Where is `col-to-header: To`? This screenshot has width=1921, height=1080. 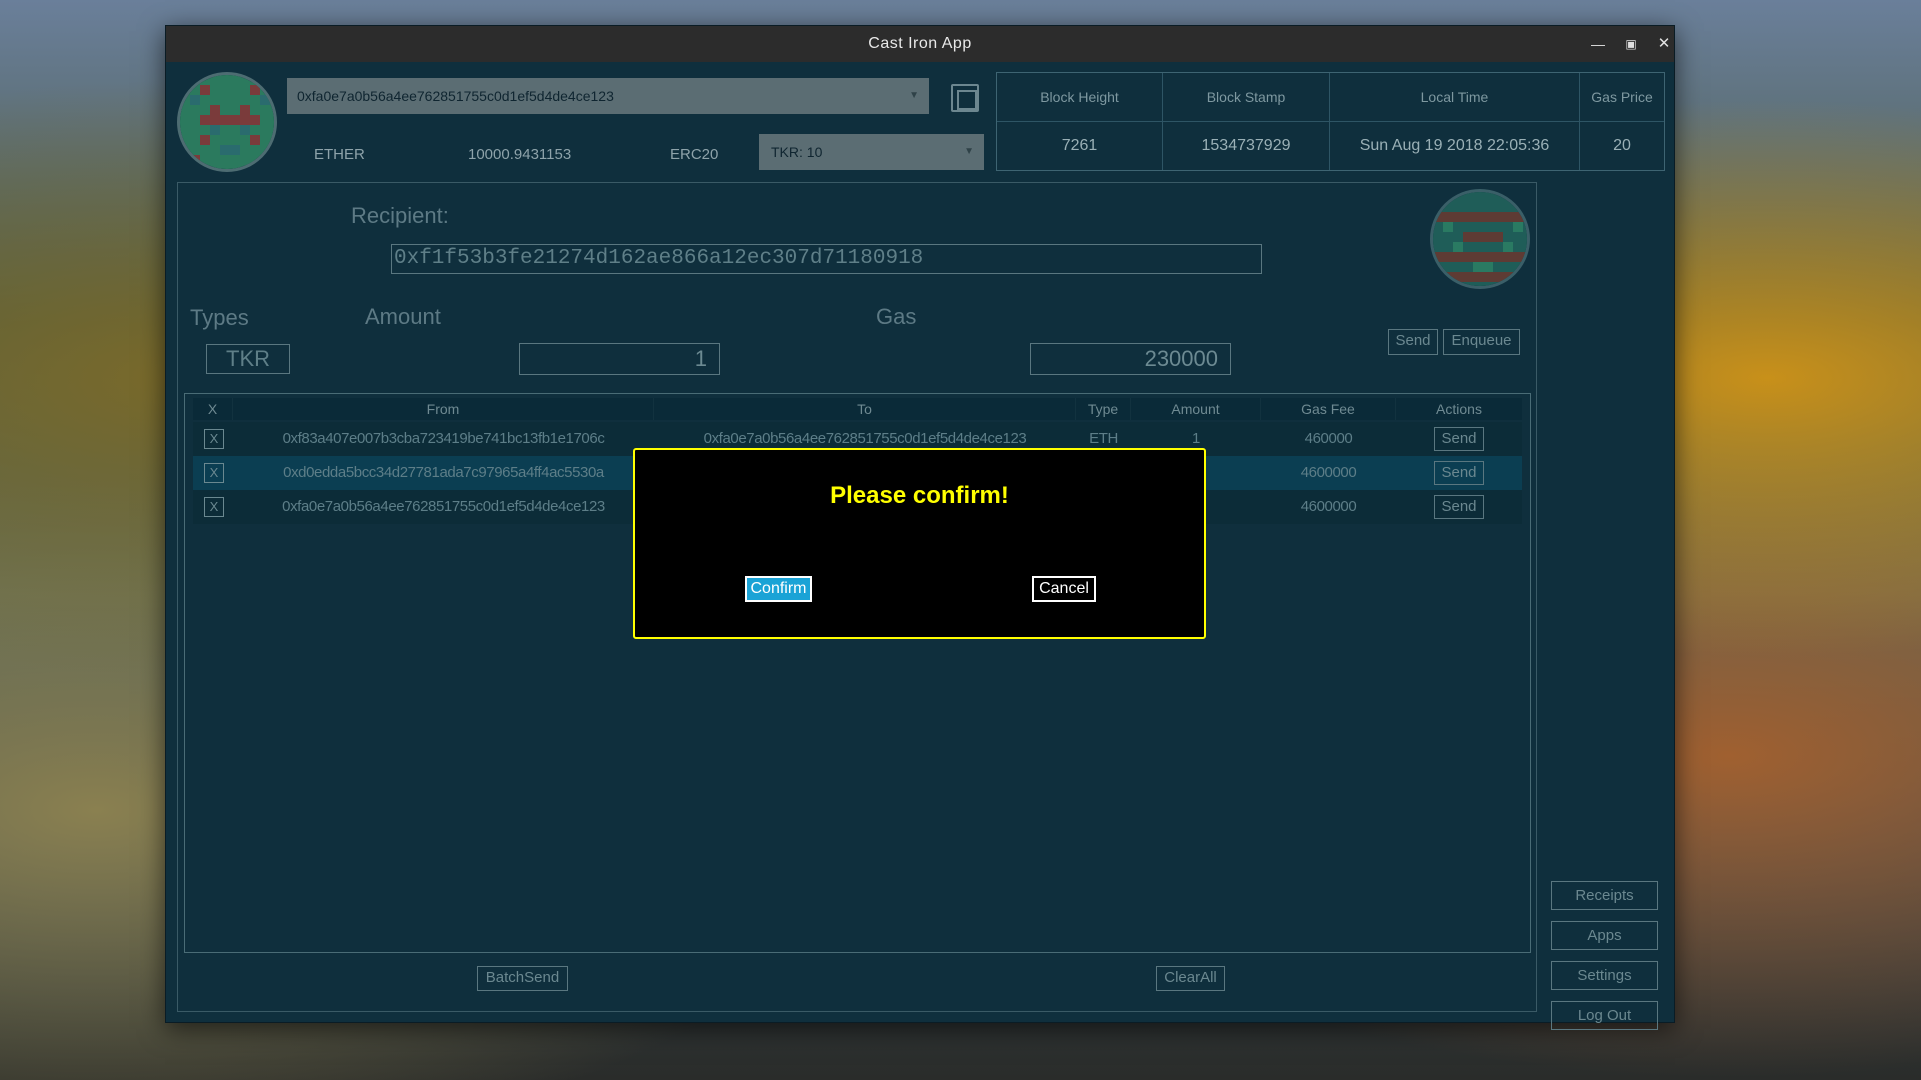
col-to-header: To is located at coordinates (865, 409).